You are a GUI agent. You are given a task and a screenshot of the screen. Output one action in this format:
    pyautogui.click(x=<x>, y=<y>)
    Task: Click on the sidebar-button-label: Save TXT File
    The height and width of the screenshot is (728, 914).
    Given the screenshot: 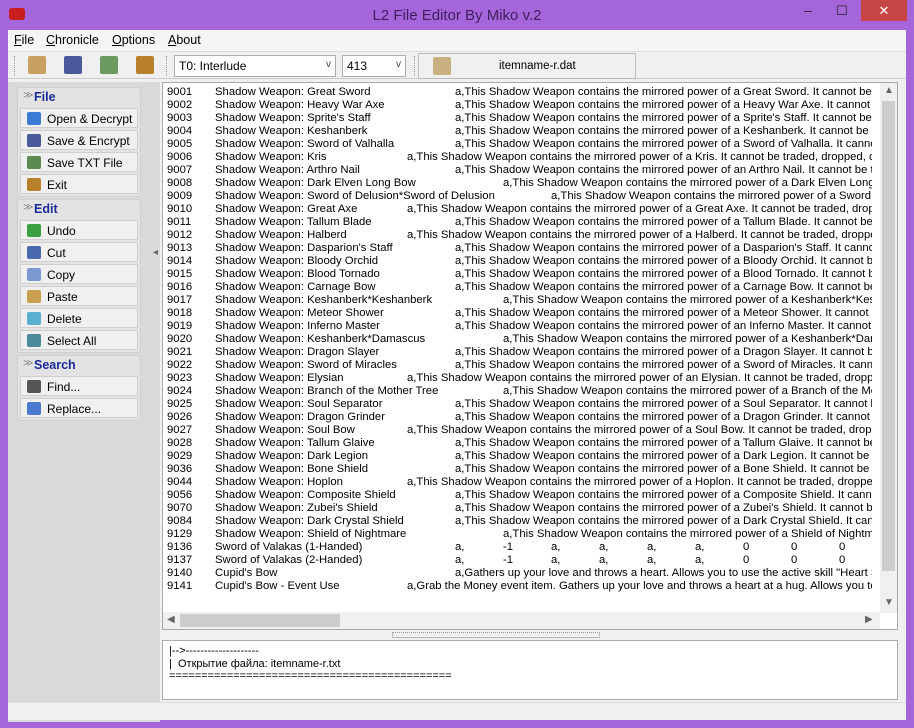 What is the action you would take?
    pyautogui.click(x=85, y=163)
    